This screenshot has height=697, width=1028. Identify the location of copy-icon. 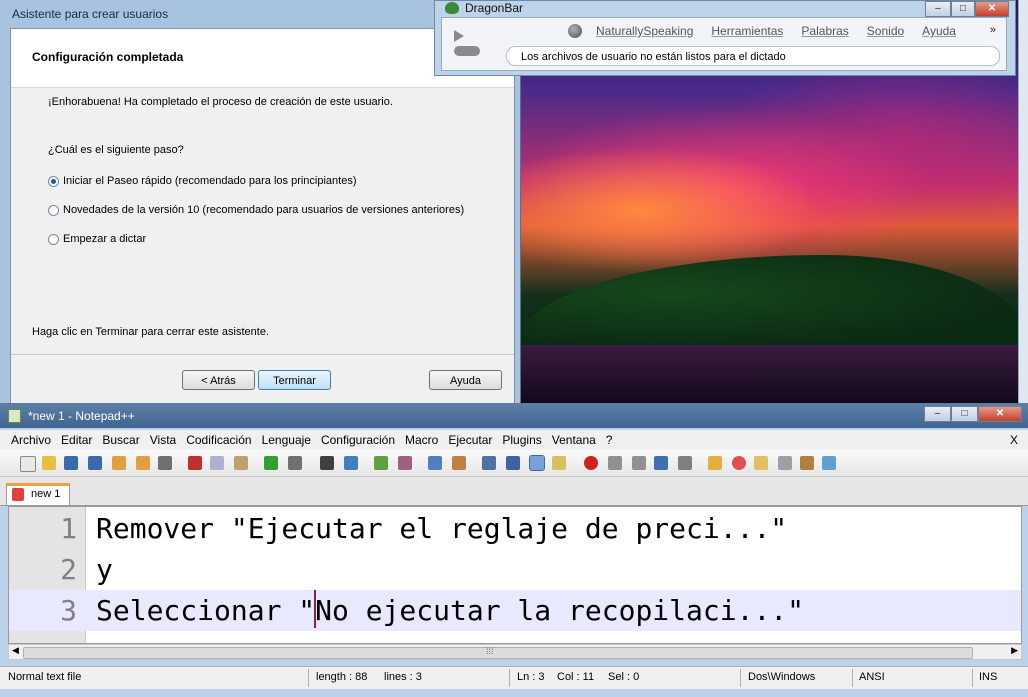
(217, 463).